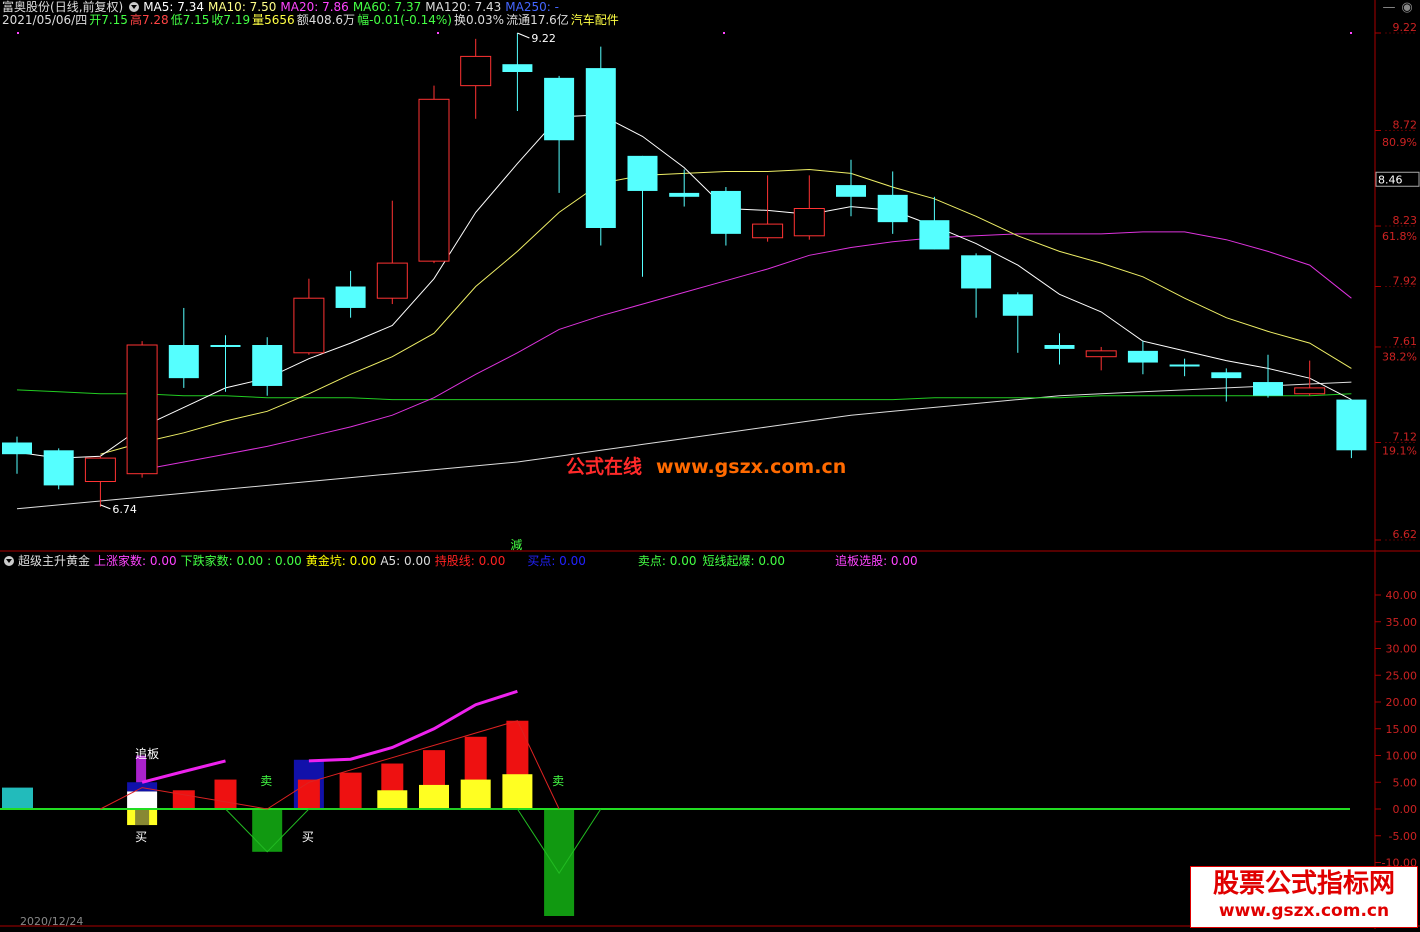 This screenshot has height=932, width=1420. What do you see at coordinates (147, 753) in the screenshot?
I see `ind-signal-label: 追板` at bounding box center [147, 753].